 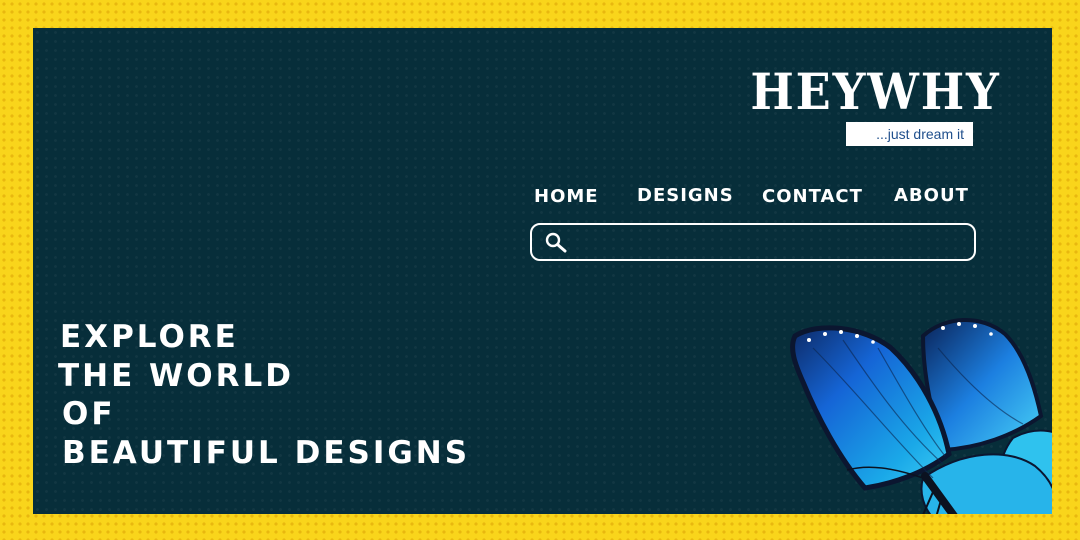 What do you see at coordinates (149, 337) in the screenshot?
I see `headline-line-1: EXPLORE` at bounding box center [149, 337].